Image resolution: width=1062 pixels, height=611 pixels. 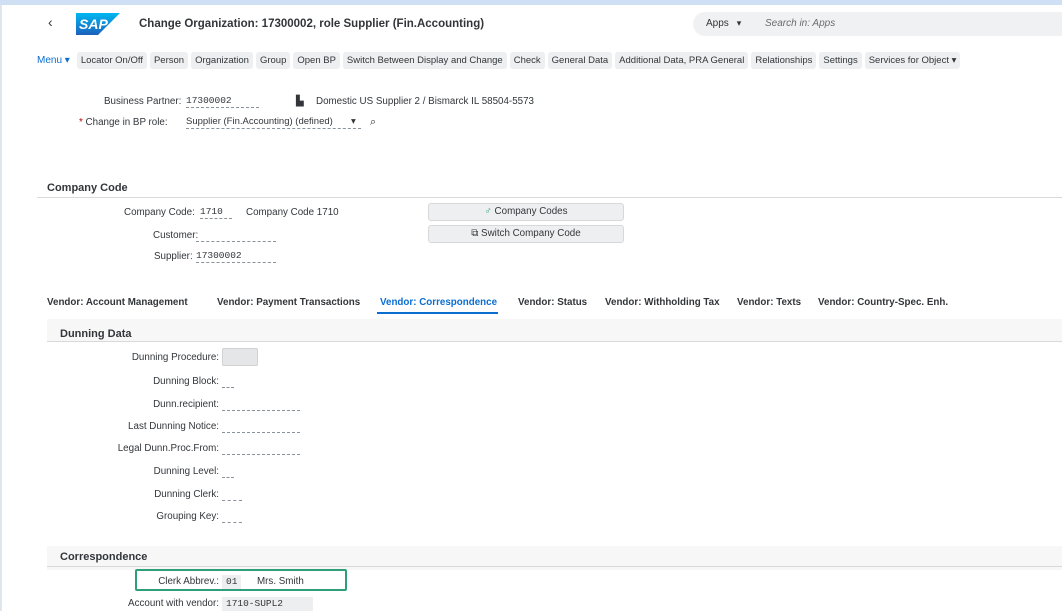 I want to click on dunning-block-label: Dunning Block:, so click(x=186, y=381).